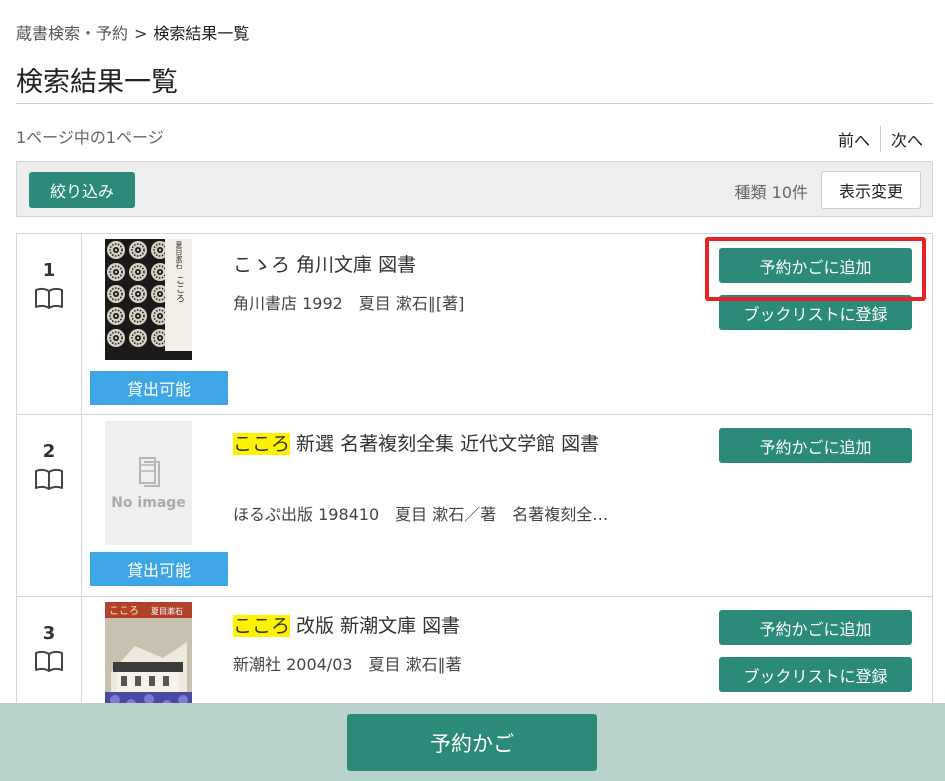 This screenshot has height=781, width=945. I want to click on cover-kadokawa: 夏目漱石 こころ, so click(148, 299).